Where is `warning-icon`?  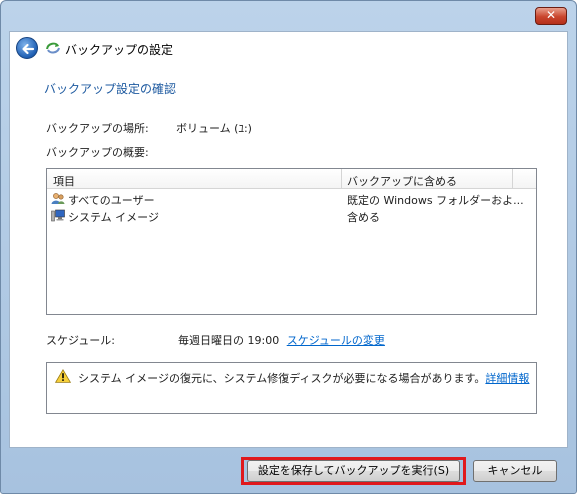
warning-icon is located at coordinates (63, 376).